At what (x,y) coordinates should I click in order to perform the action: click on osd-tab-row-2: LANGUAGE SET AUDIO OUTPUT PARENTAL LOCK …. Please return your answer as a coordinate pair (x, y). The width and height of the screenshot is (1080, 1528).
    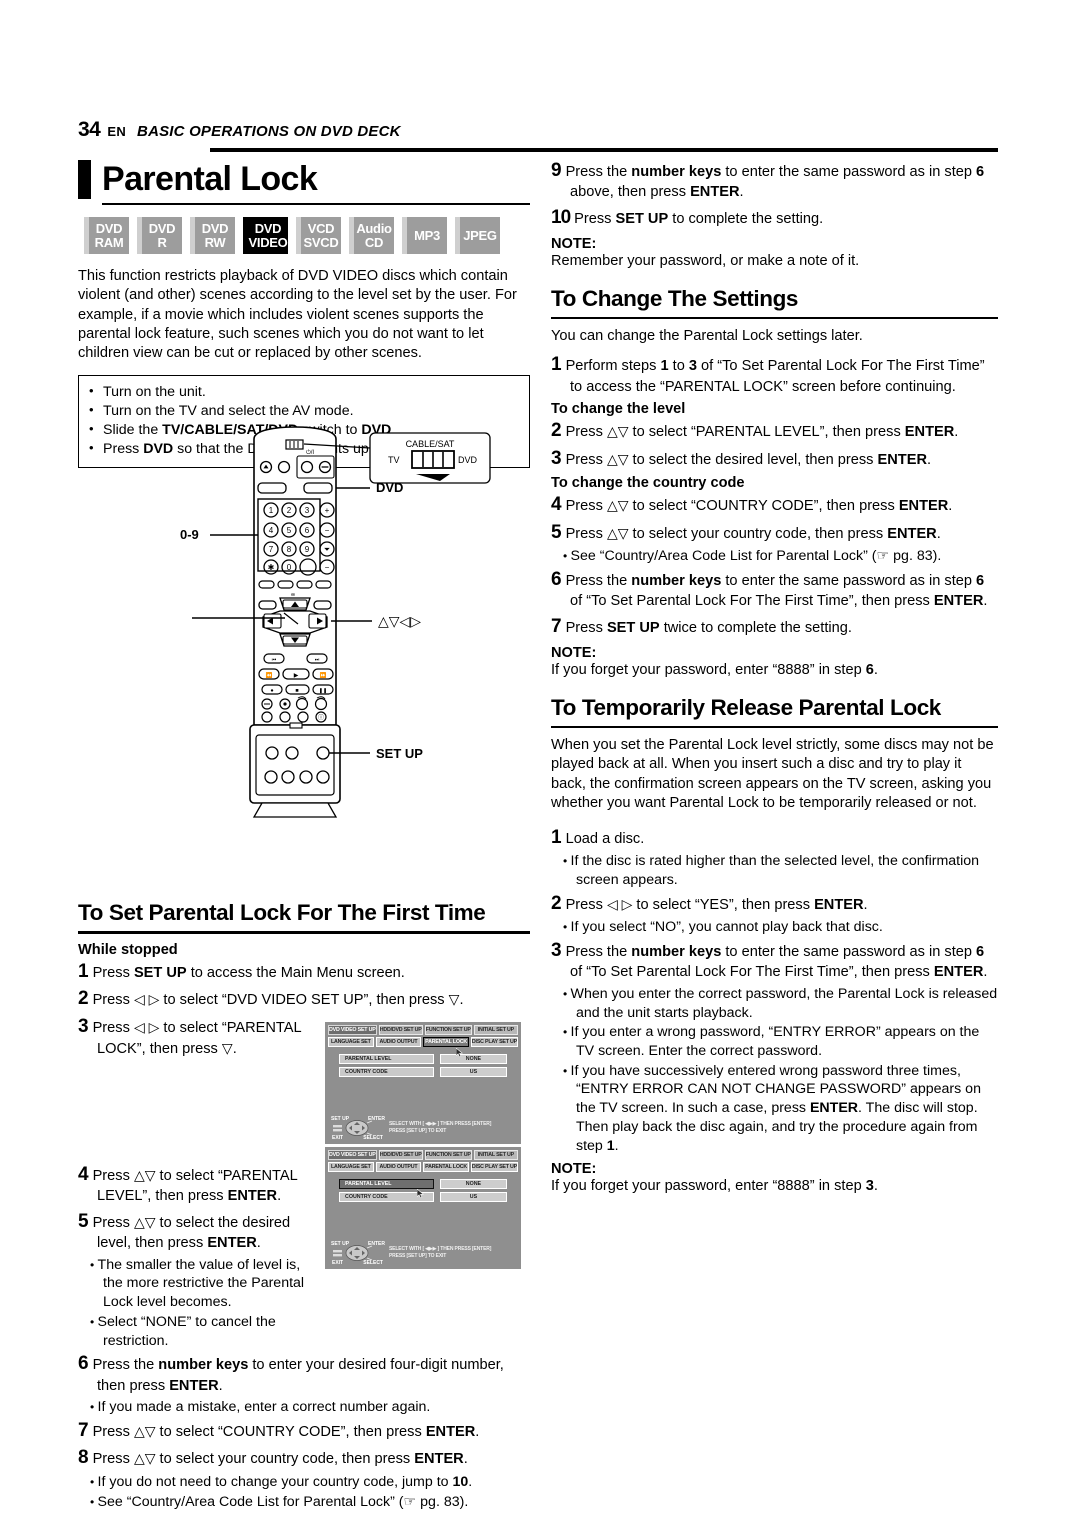
    Looking at the image, I should click on (423, 1041).